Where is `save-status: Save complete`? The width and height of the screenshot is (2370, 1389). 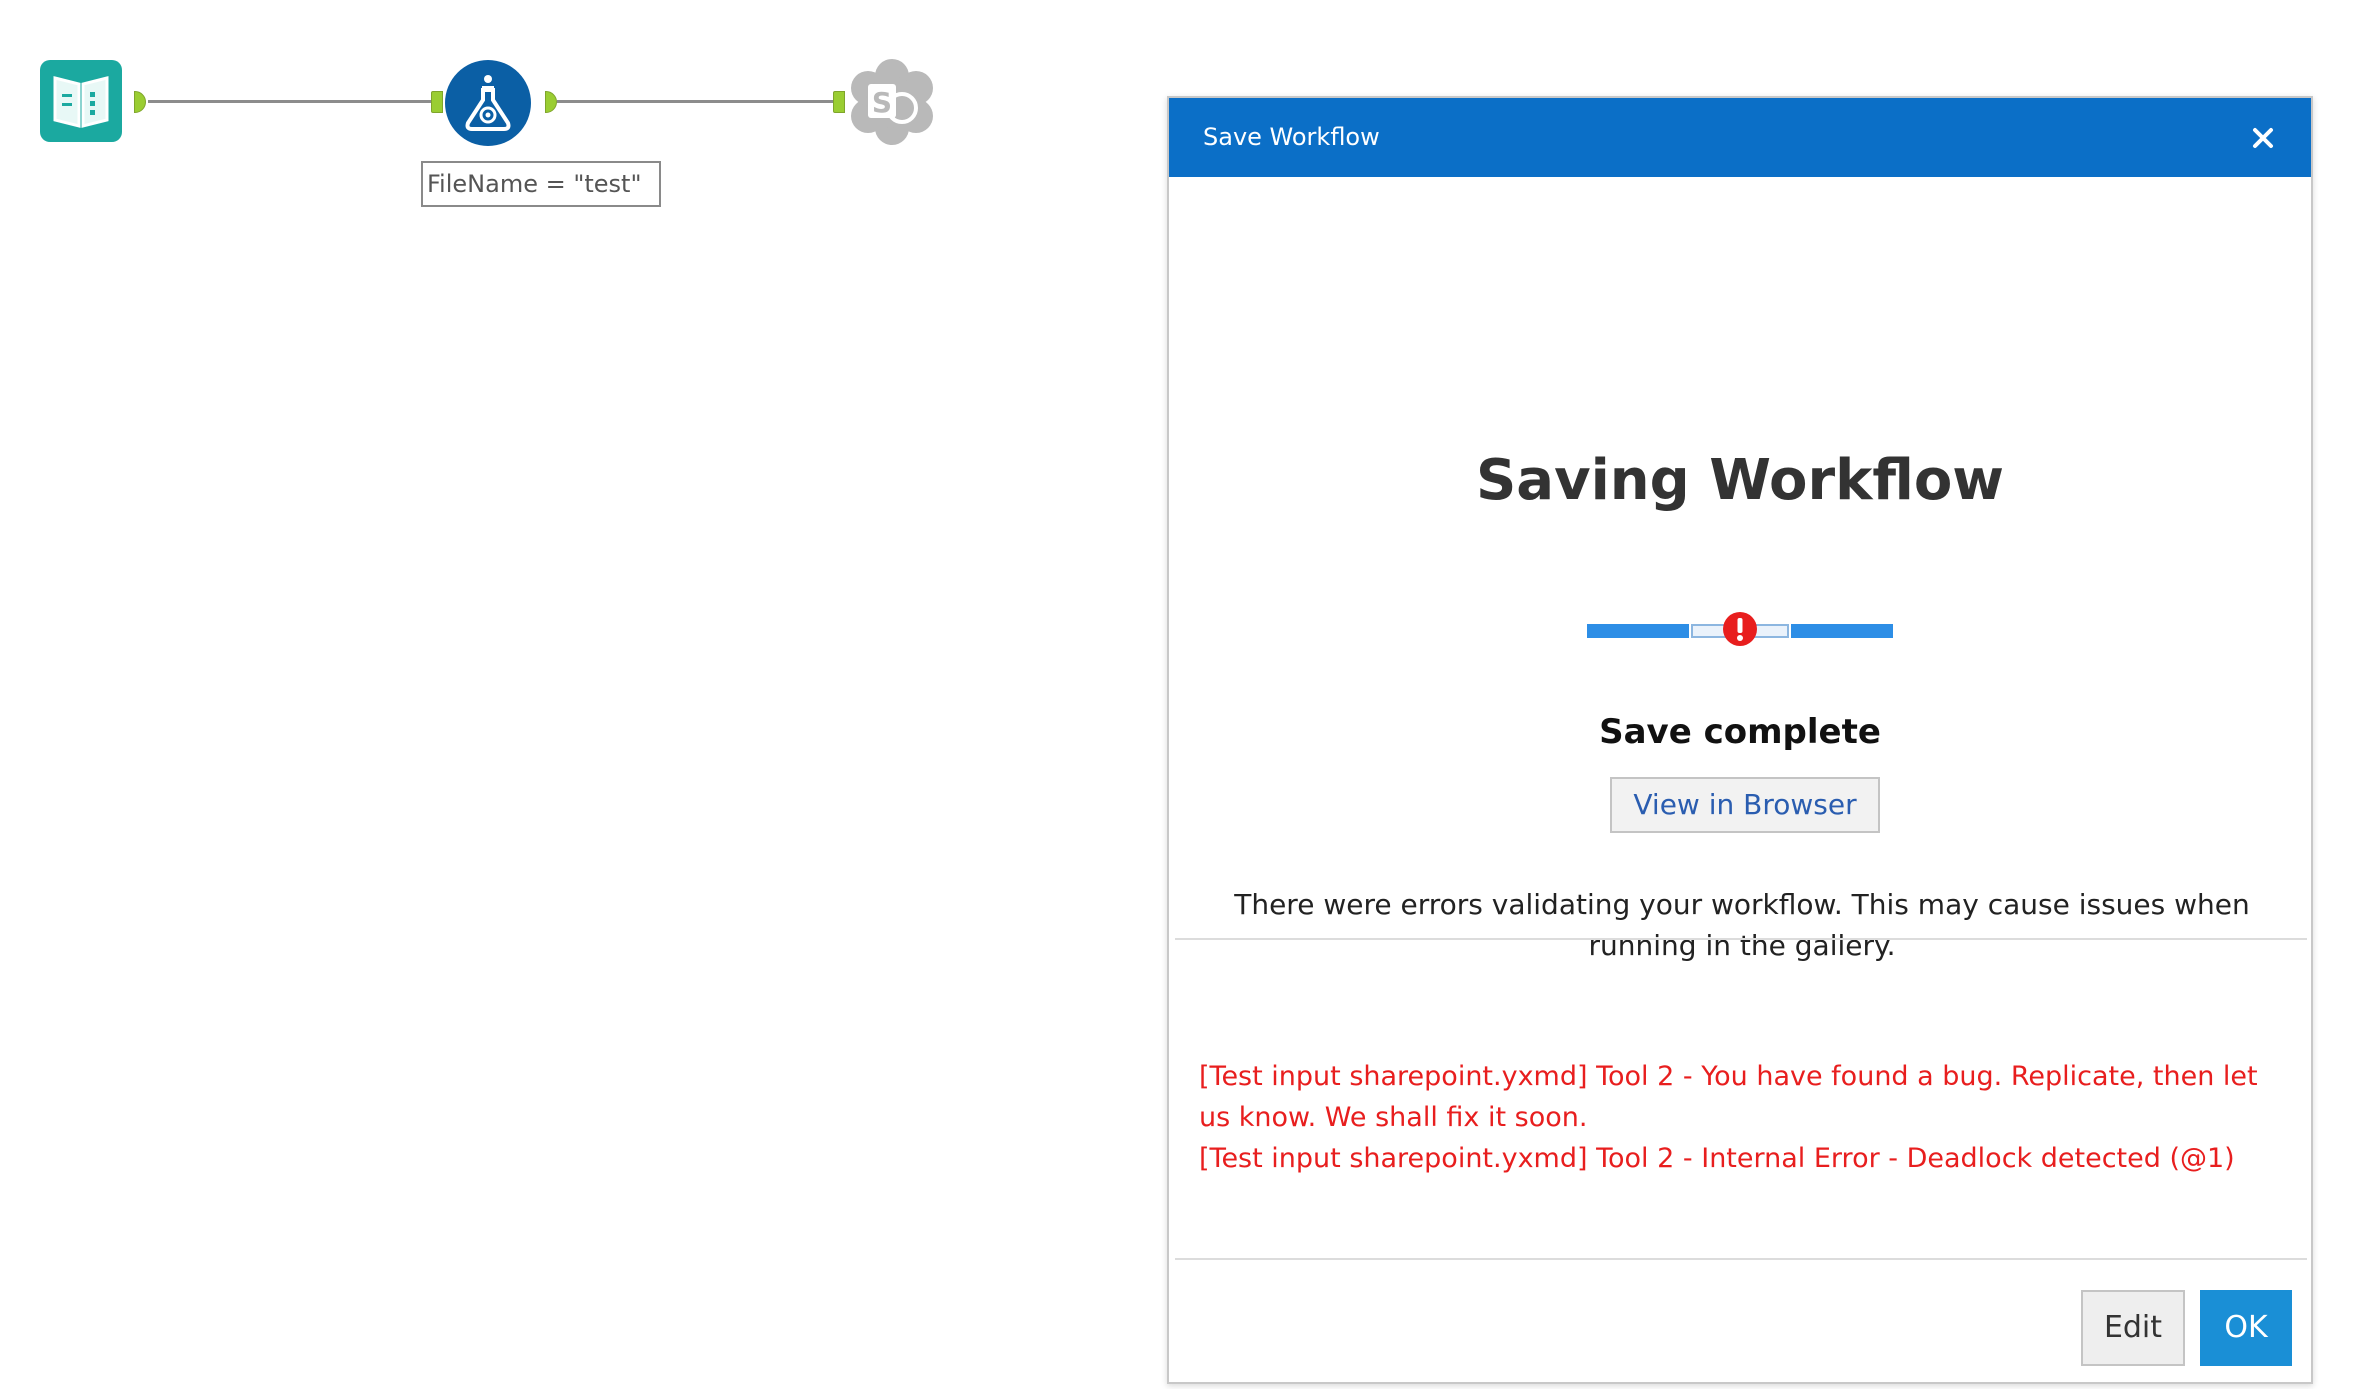
save-status: Save complete is located at coordinates (1740, 732).